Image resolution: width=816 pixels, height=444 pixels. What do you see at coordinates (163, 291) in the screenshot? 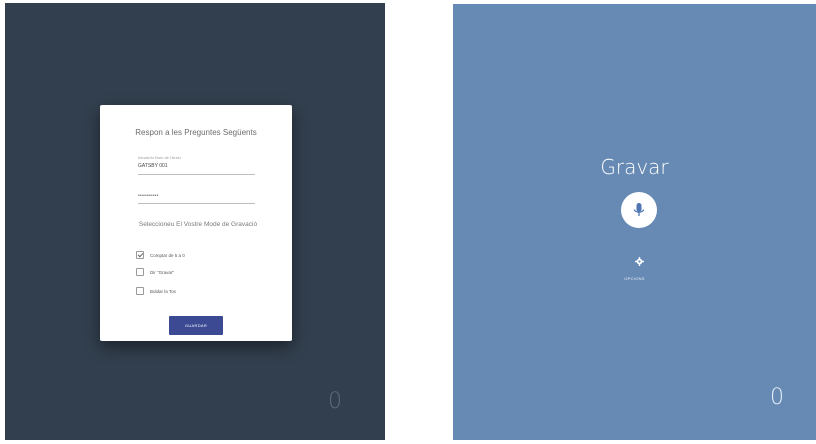
I see `option-cough-label: Boldar la Tos` at bounding box center [163, 291].